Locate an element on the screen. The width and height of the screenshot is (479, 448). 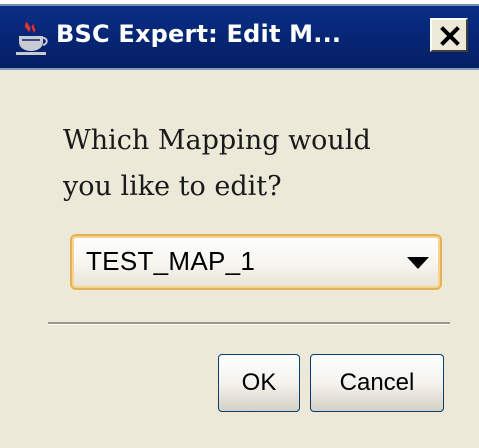
prompt-line-2: you like to edit? is located at coordinates (172, 186).